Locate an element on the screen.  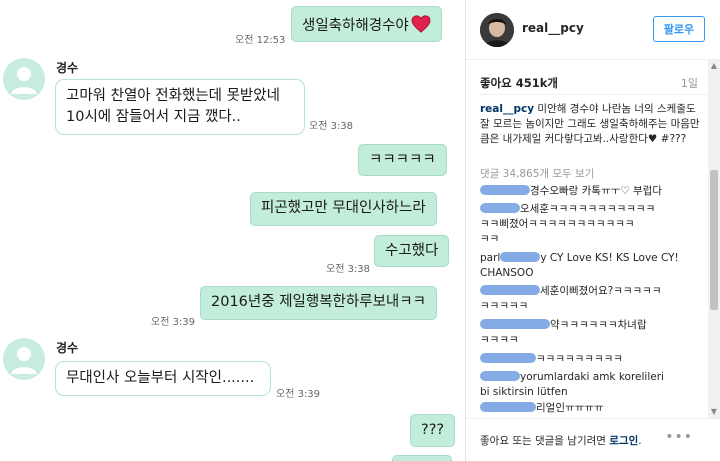
profile-avatar is located at coordinates (497, 30).